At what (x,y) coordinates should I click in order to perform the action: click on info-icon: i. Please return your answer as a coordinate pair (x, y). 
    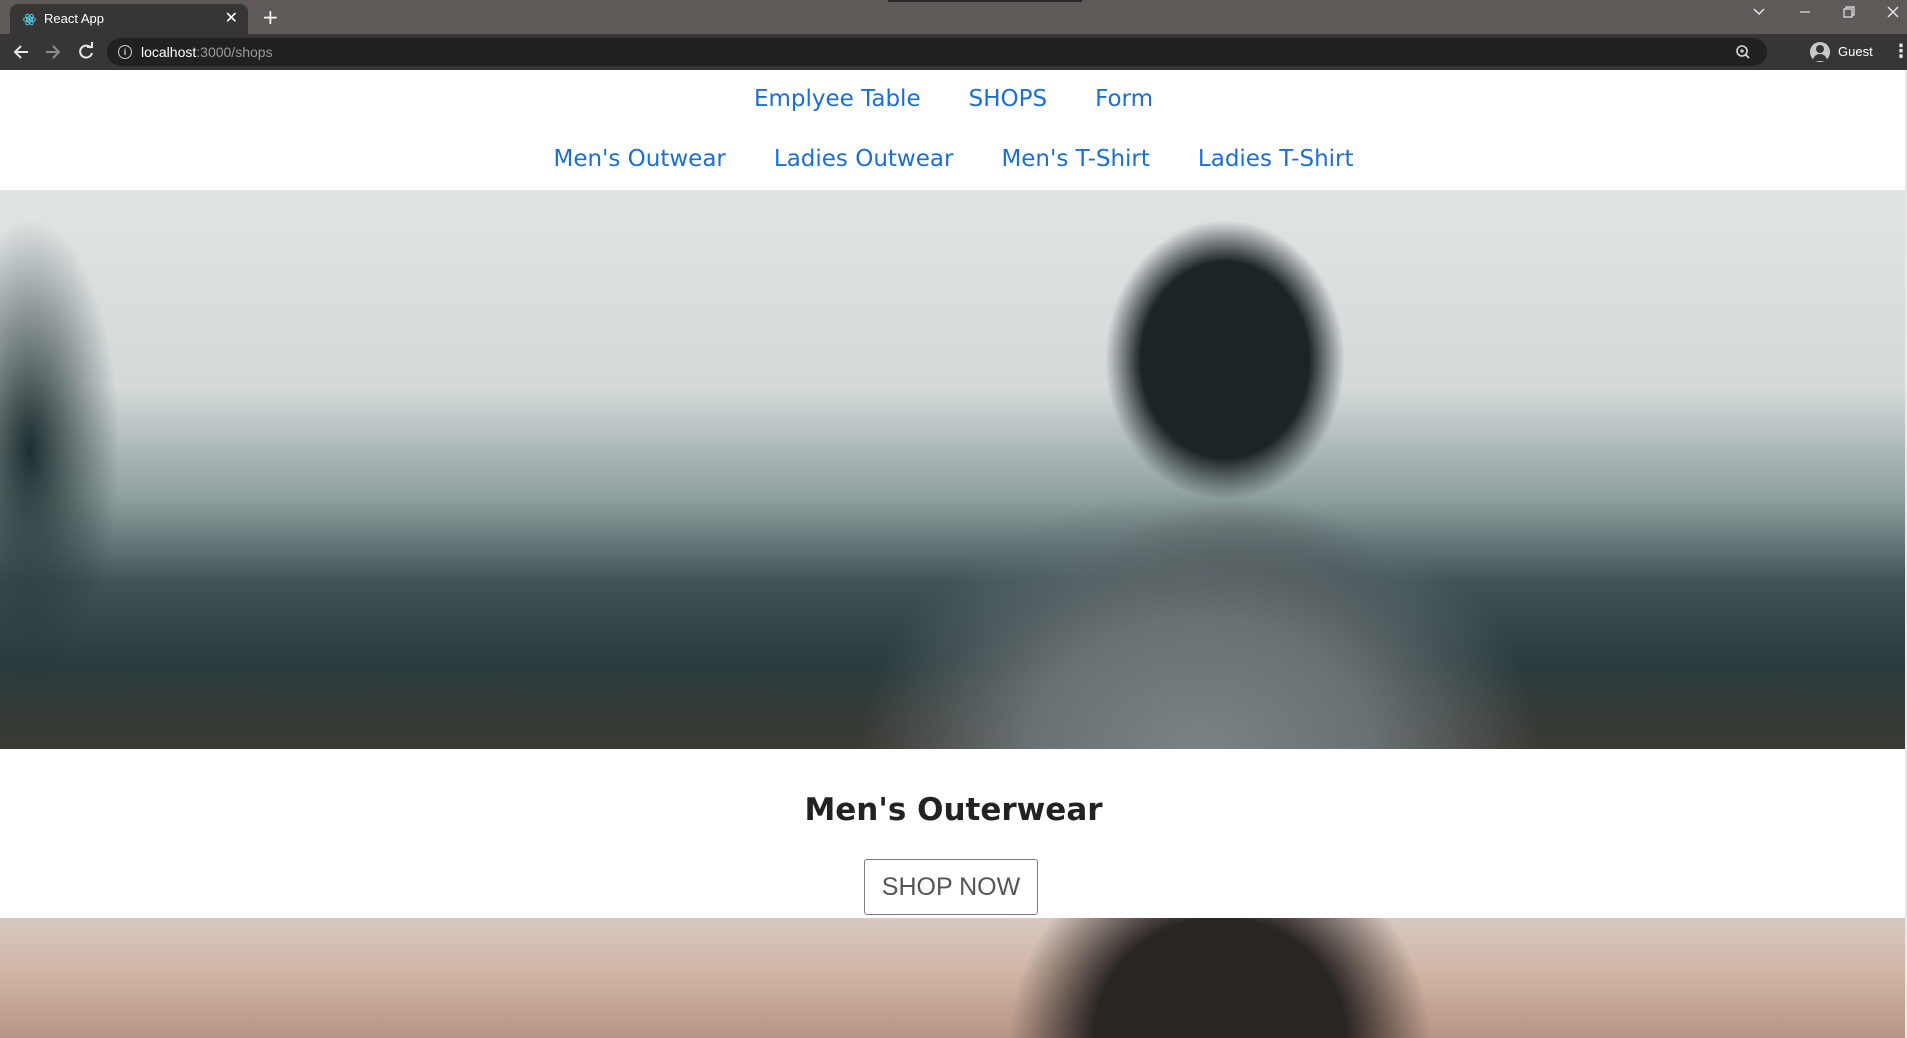
    Looking at the image, I should click on (125, 52).